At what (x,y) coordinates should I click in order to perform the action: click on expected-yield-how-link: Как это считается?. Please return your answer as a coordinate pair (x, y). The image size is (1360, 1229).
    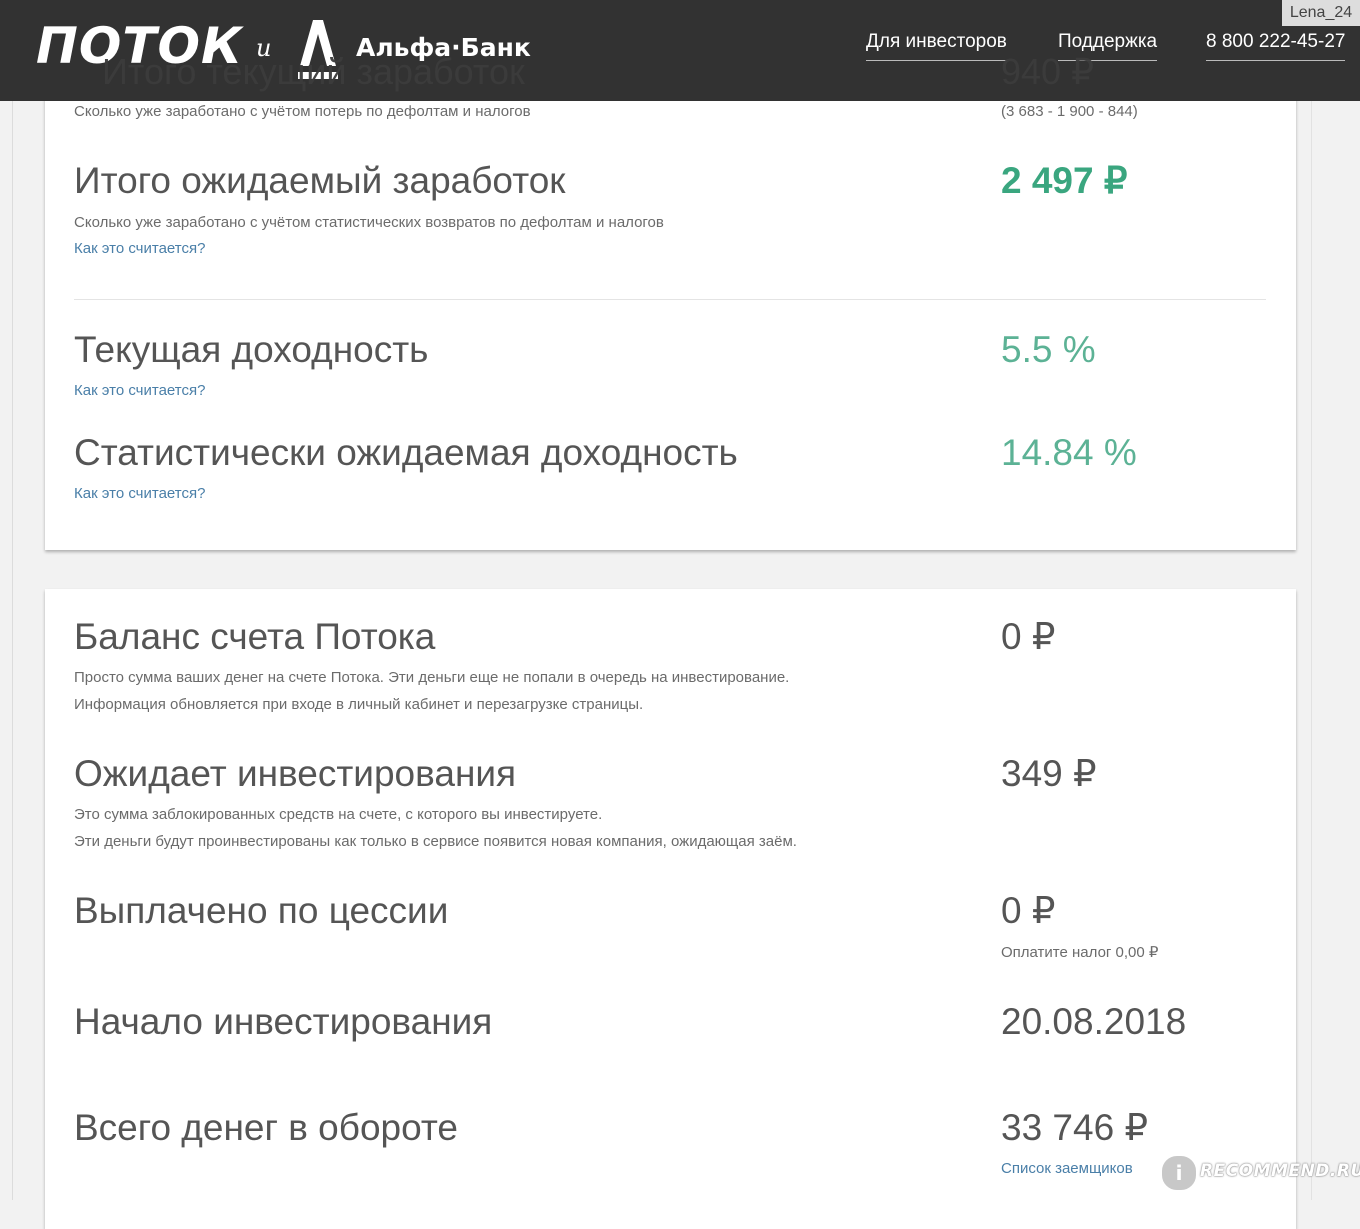
    Looking at the image, I should click on (139, 494).